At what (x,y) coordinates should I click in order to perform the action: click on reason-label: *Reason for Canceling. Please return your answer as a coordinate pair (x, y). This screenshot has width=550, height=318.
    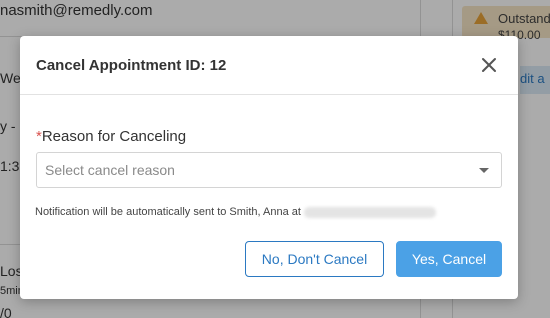
    Looking at the image, I should click on (111, 136).